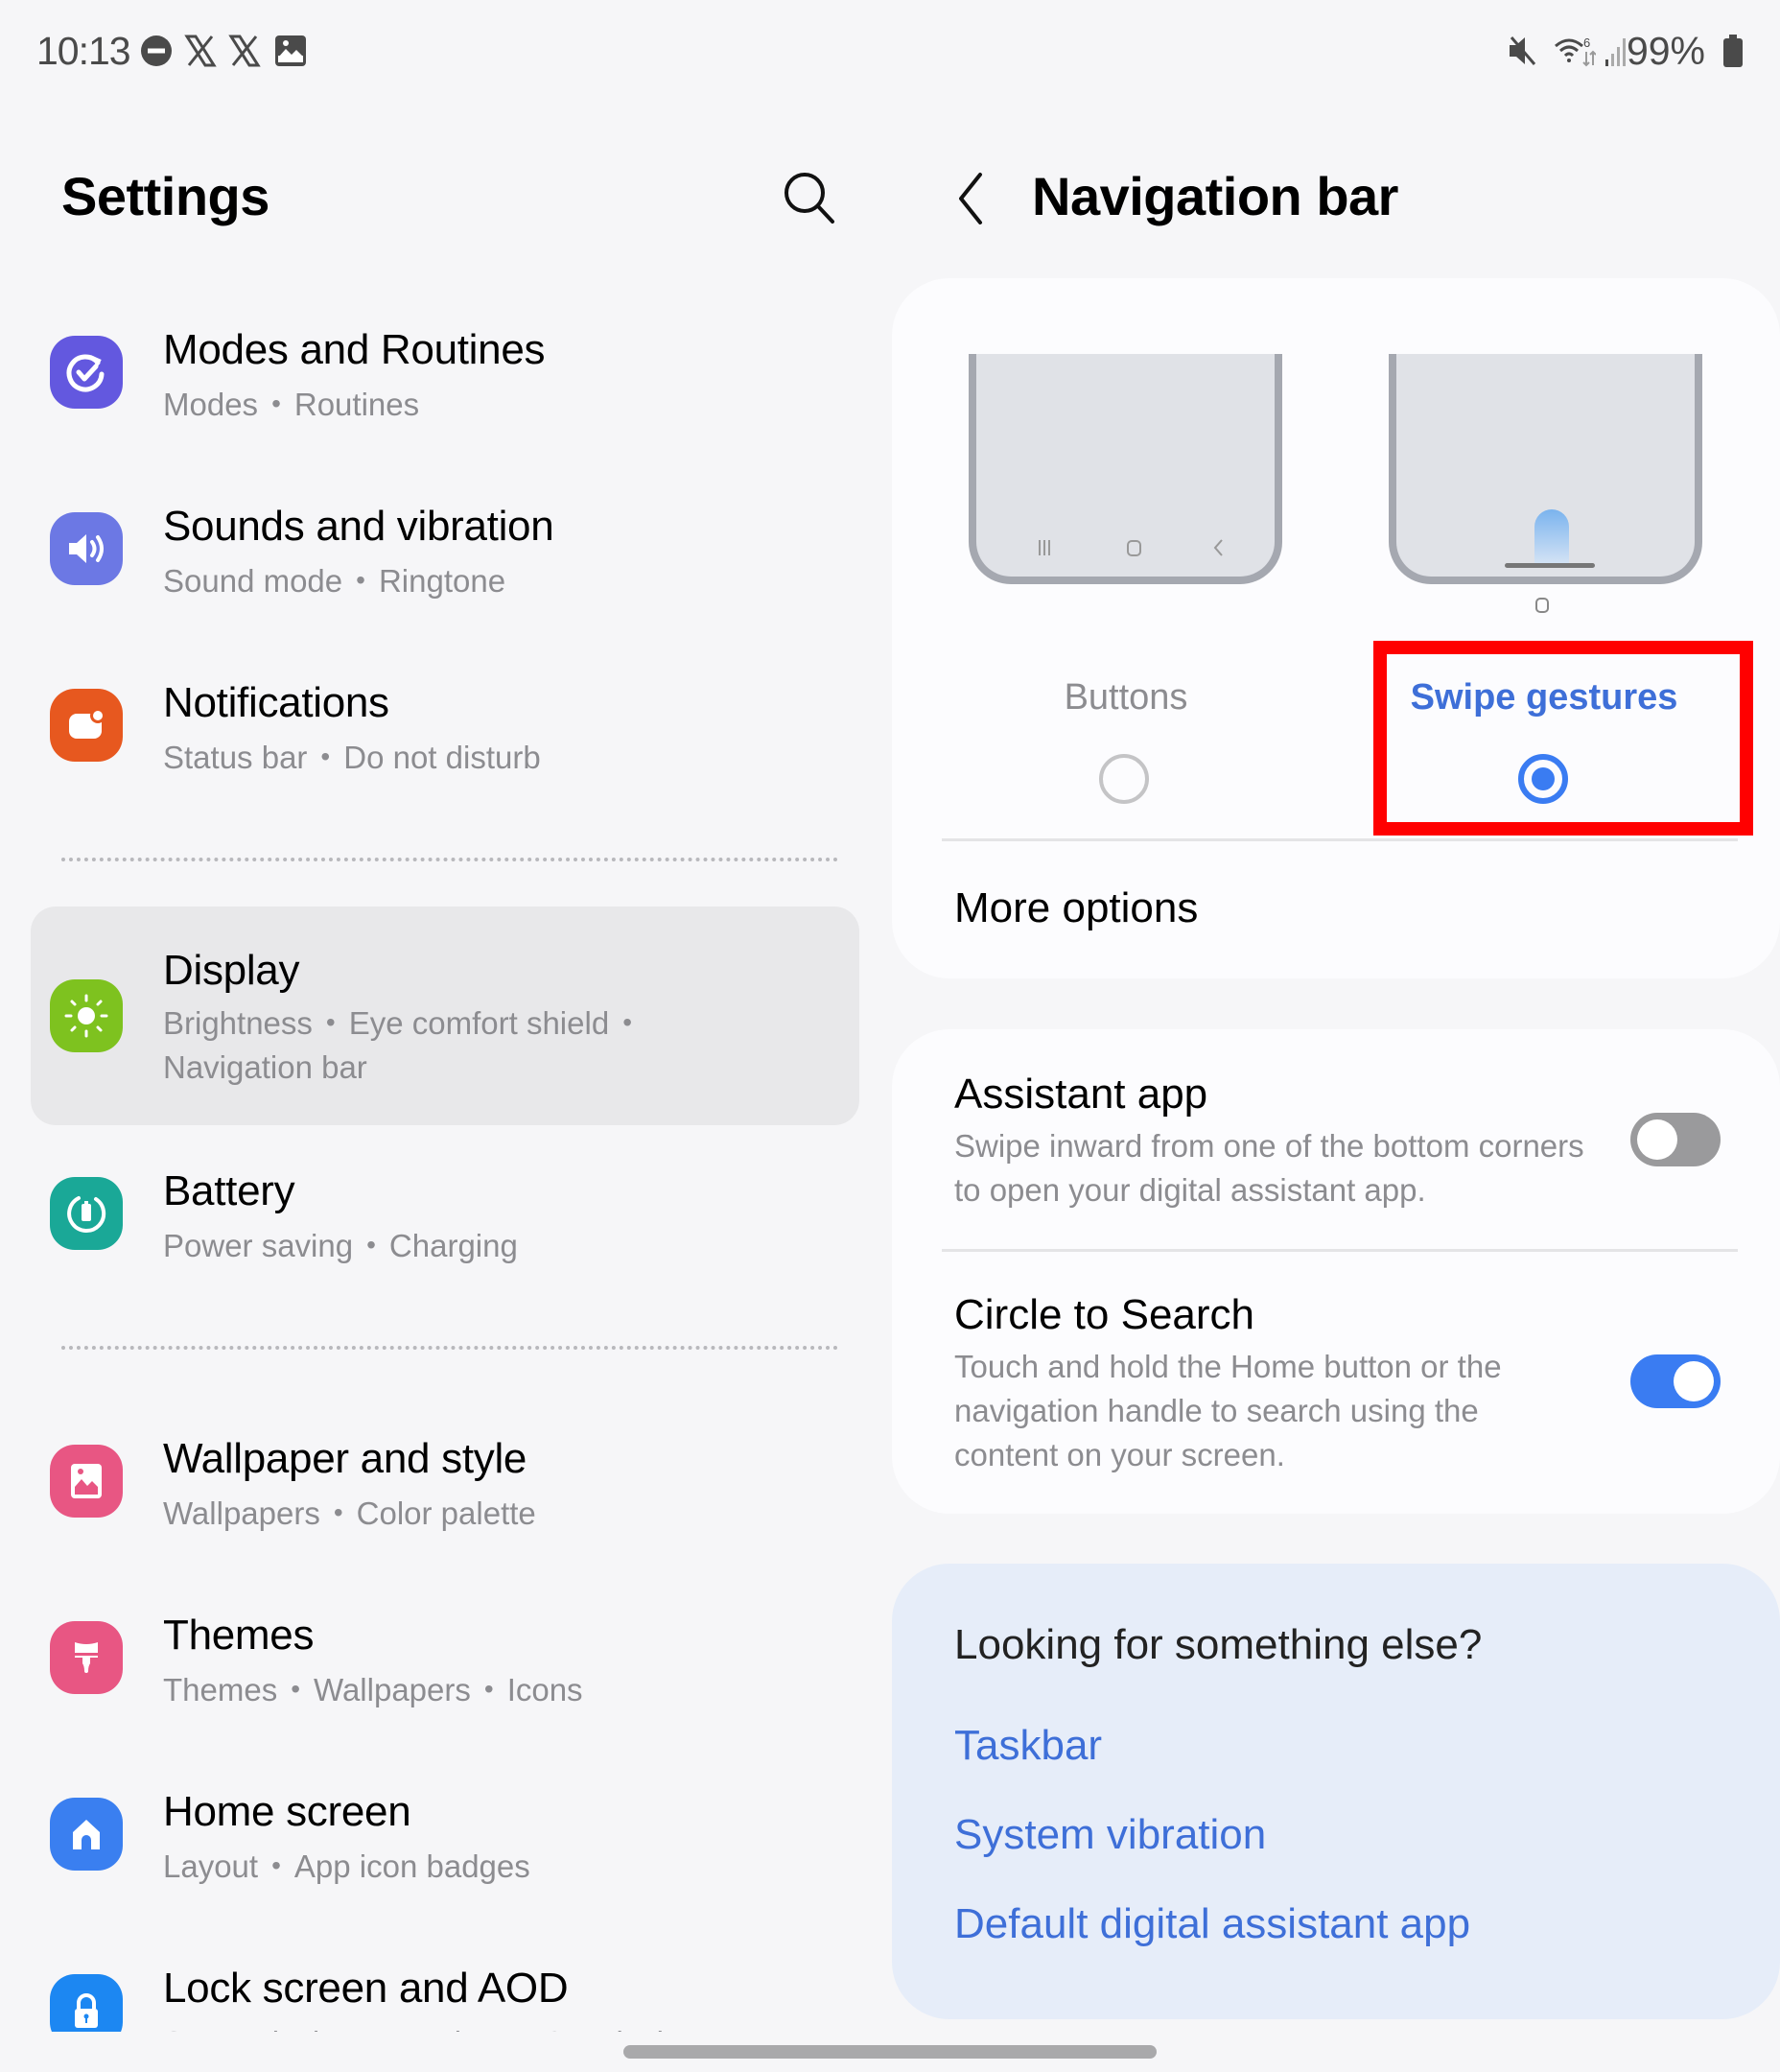 The width and height of the screenshot is (1780, 2072). What do you see at coordinates (1076, 908) in the screenshot?
I see `more-options-link: More options` at bounding box center [1076, 908].